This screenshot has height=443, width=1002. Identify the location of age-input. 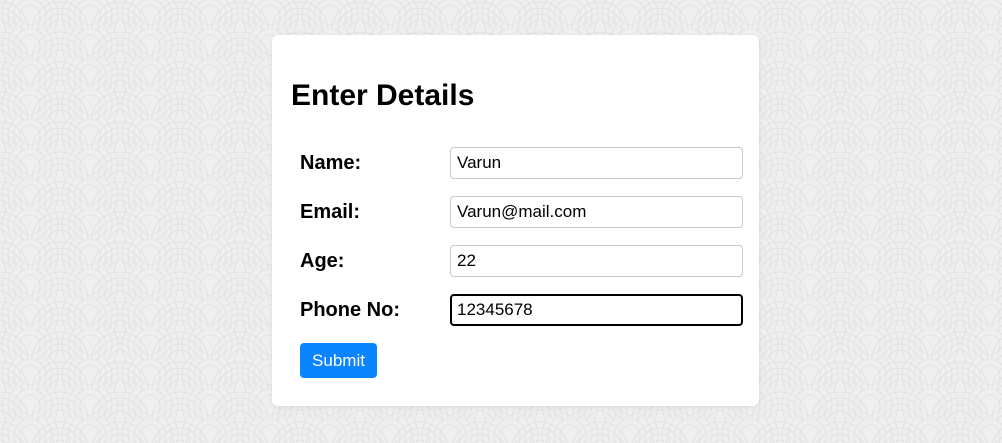
(596, 261).